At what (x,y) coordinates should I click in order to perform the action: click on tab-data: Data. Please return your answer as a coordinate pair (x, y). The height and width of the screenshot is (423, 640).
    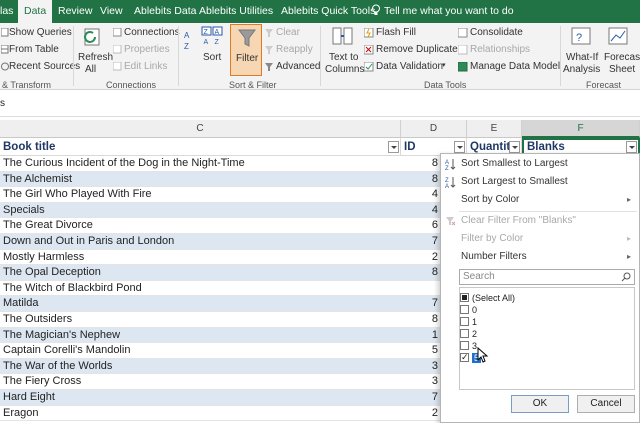
    Looking at the image, I should click on (35, 11).